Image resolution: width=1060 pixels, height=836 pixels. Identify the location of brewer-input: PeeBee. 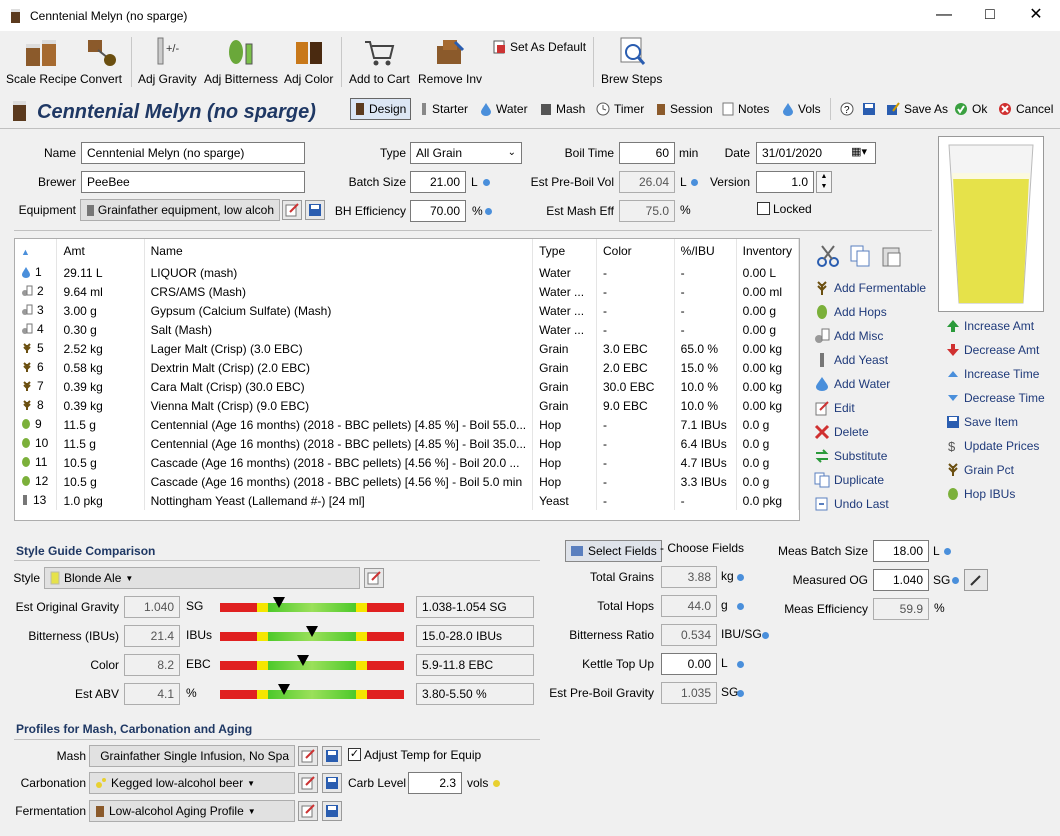
(193, 182).